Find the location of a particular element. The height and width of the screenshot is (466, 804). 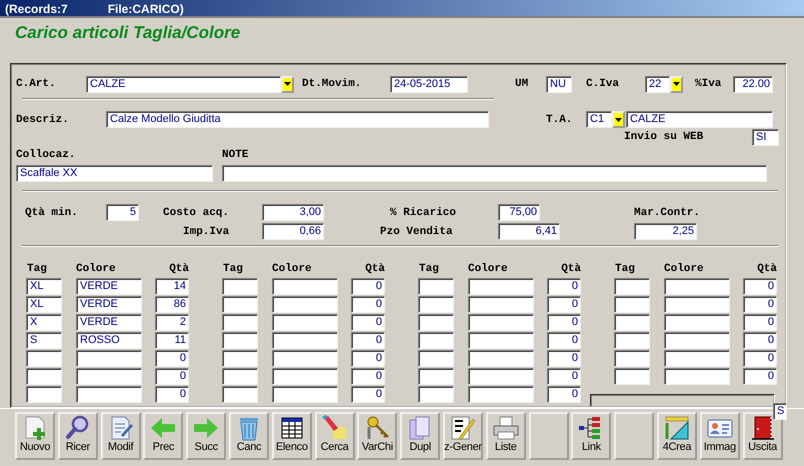

toolbar-button: Succ is located at coordinates (206, 436).